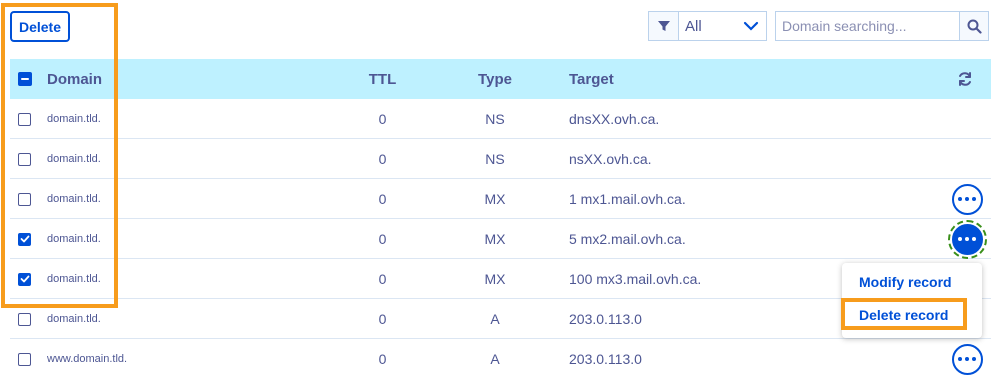 The height and width of the screenshot is (378, 991). I want to click on table-row: domain.tld. 0 MX 5 mx2.mail.ovh.ca., so click(500, 239).